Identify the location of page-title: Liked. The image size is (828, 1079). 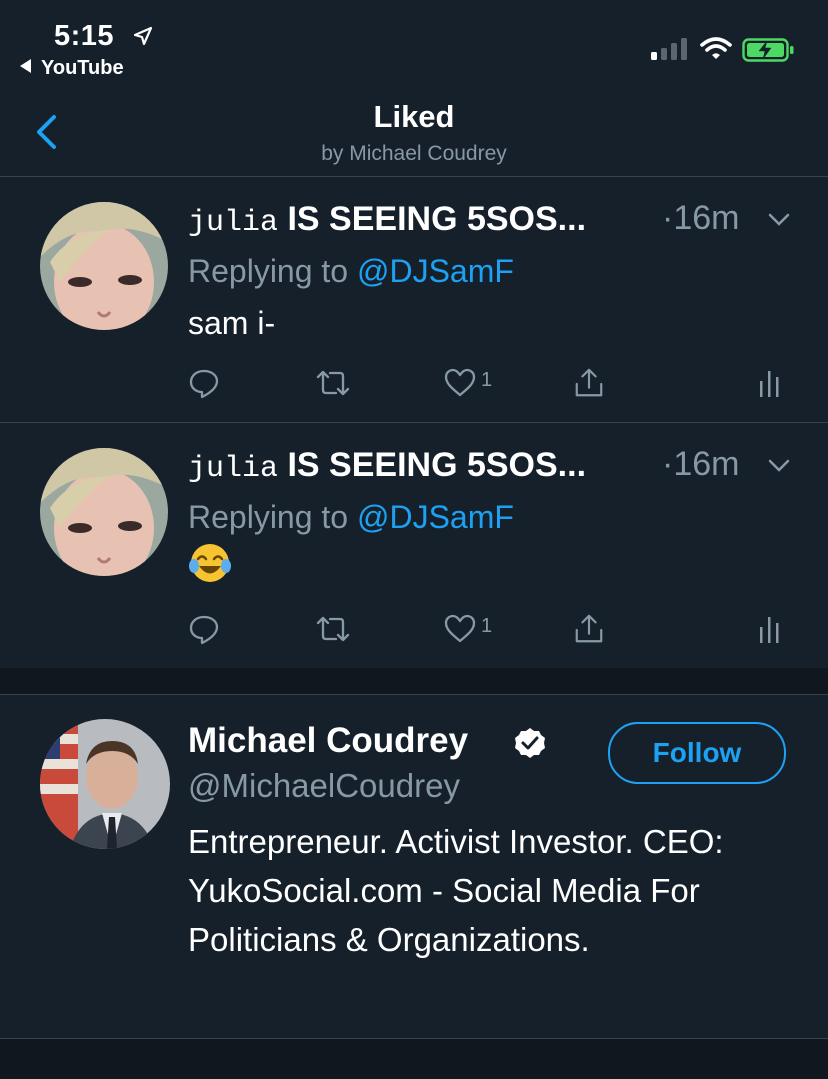
(414, 116).